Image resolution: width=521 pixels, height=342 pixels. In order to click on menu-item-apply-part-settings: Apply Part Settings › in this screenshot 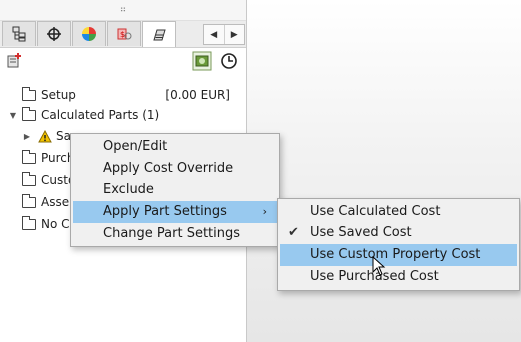, I will do `click(175, 212)`.